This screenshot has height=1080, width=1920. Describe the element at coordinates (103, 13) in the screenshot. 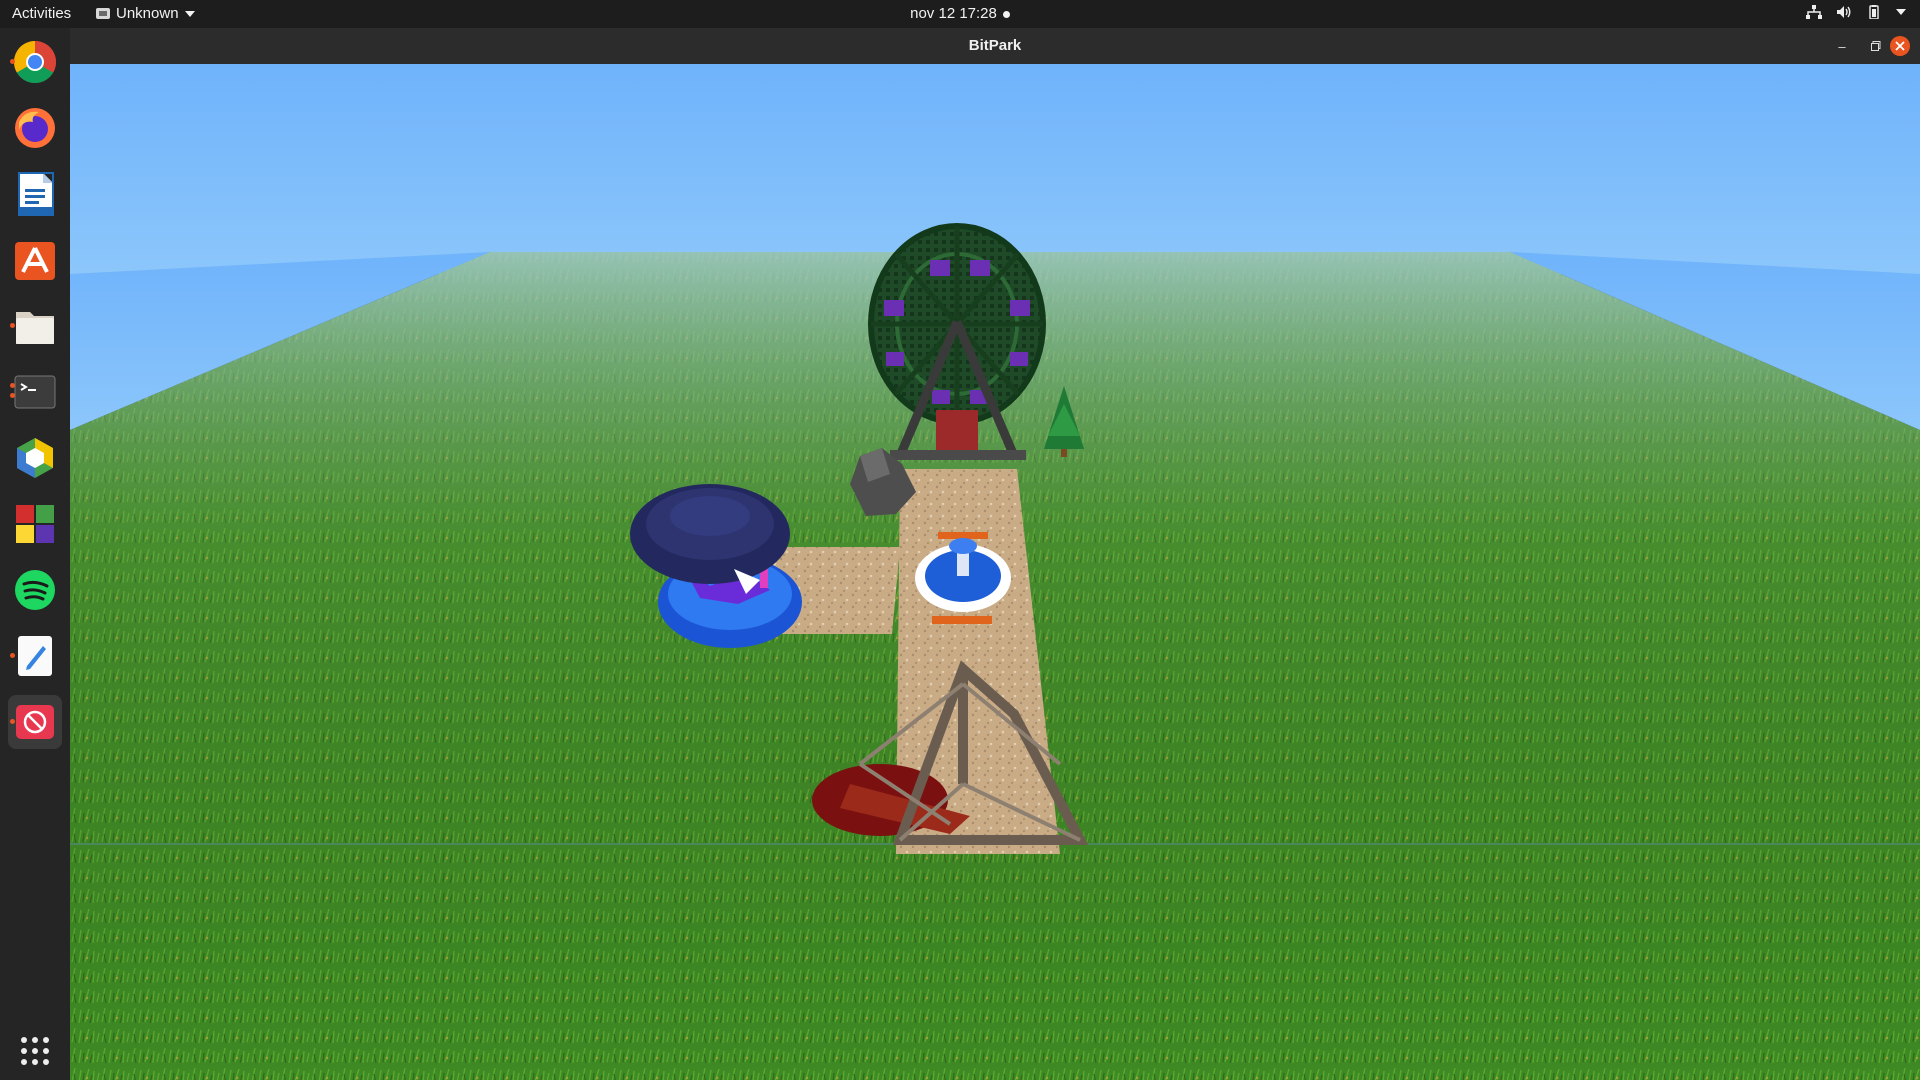

I see `app-menu-icon` at that location.